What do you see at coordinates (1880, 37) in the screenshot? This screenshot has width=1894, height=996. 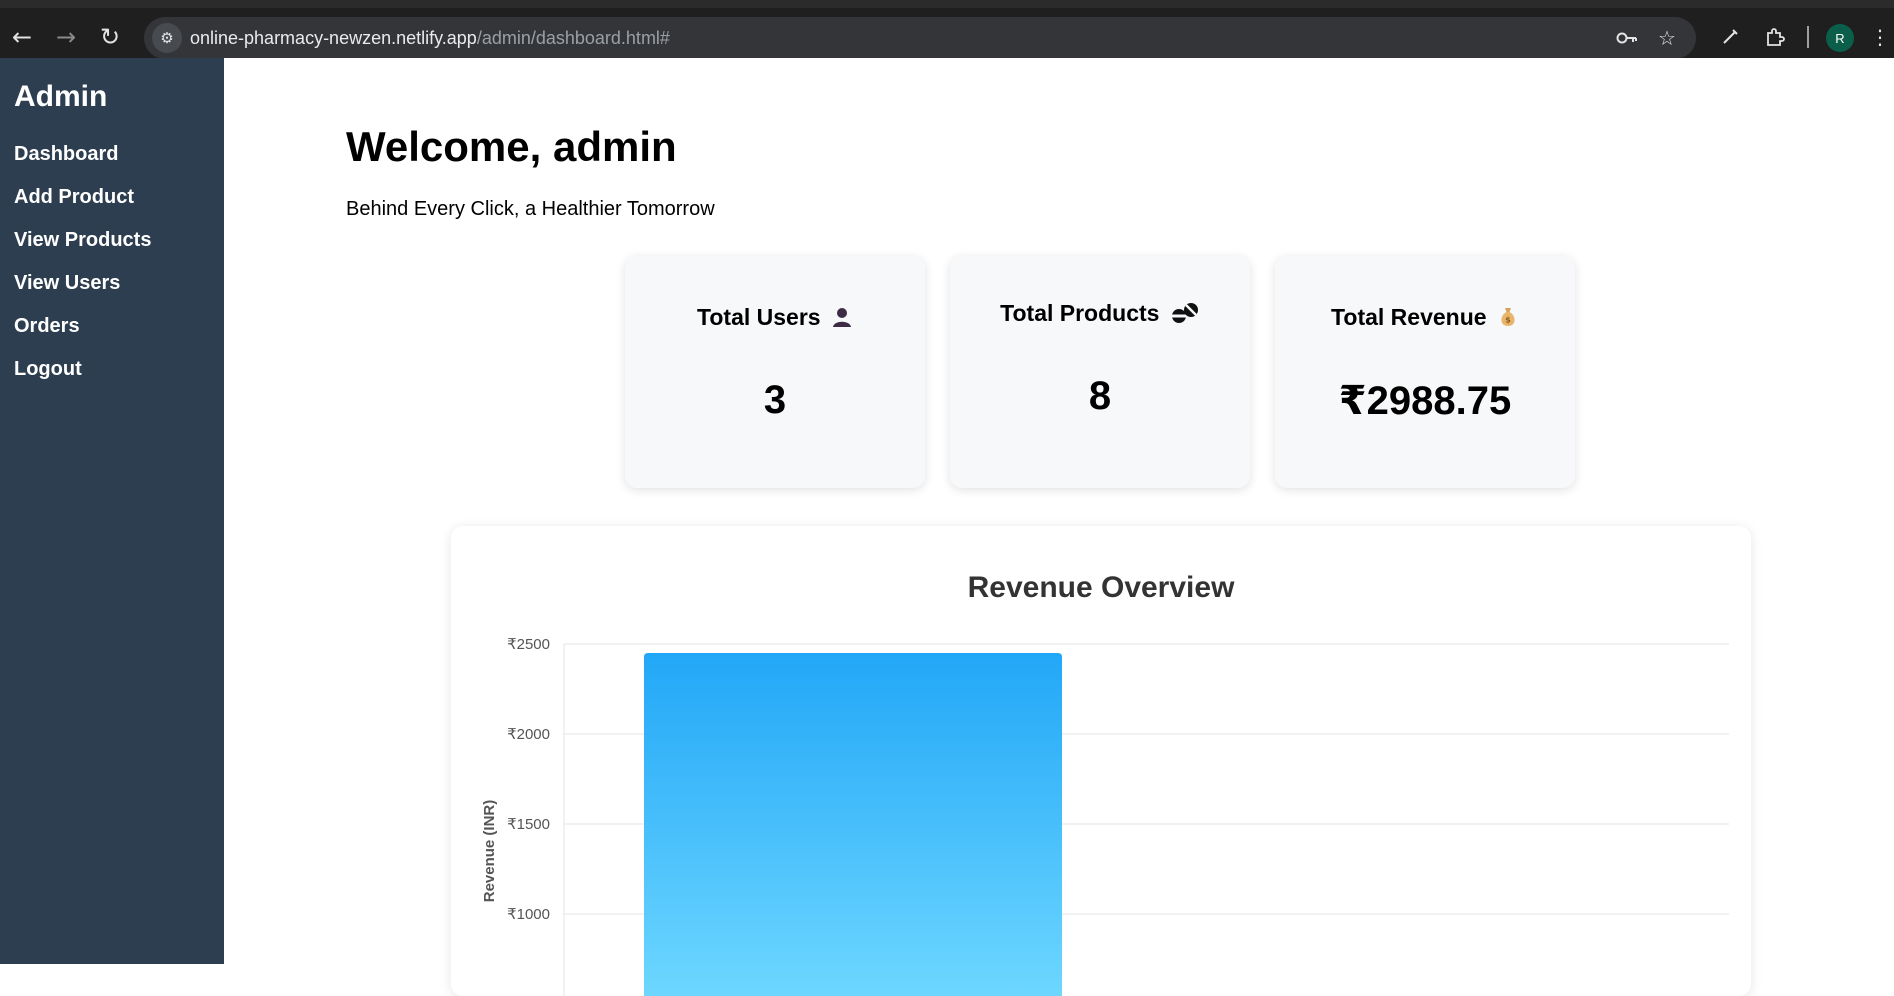 I see `menu-icon: ⋮` at bounding box center [1880, 37].